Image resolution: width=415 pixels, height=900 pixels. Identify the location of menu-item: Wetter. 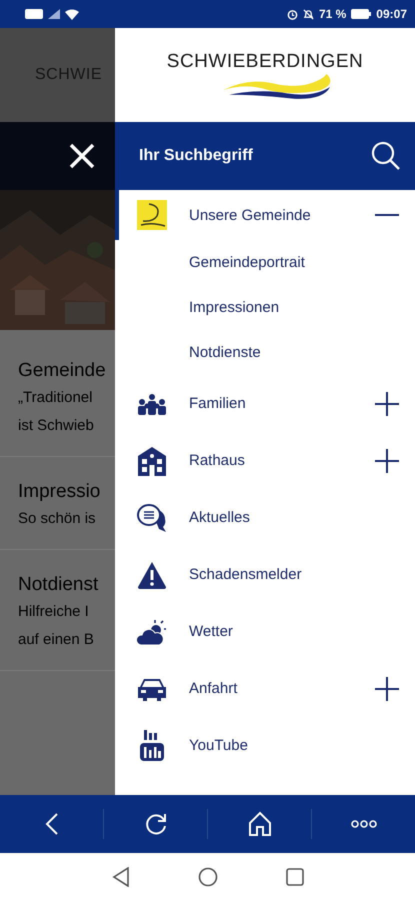
(265, 631).